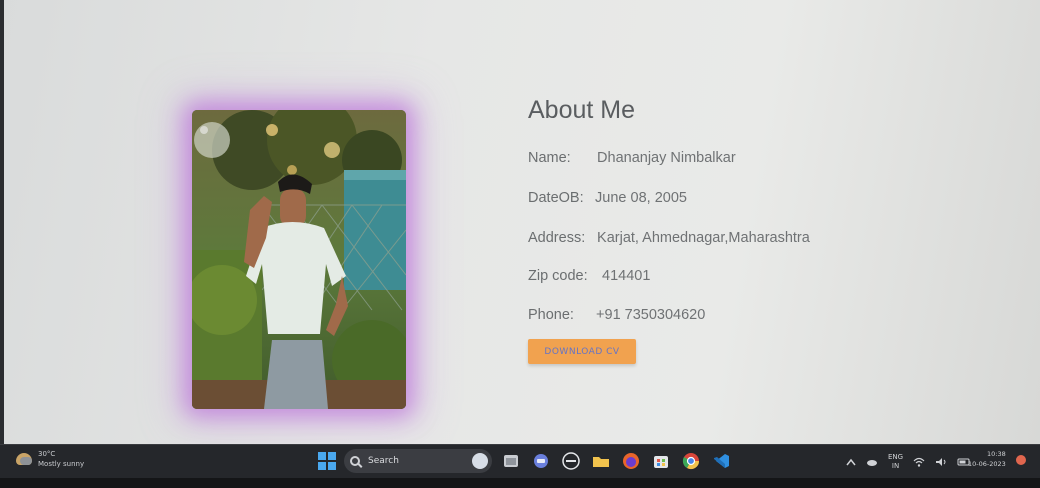 The image size is (1040, 488). Describe the element at coordinates (327, 461) in the screenshot. I see `windows-start-icon` at that location.